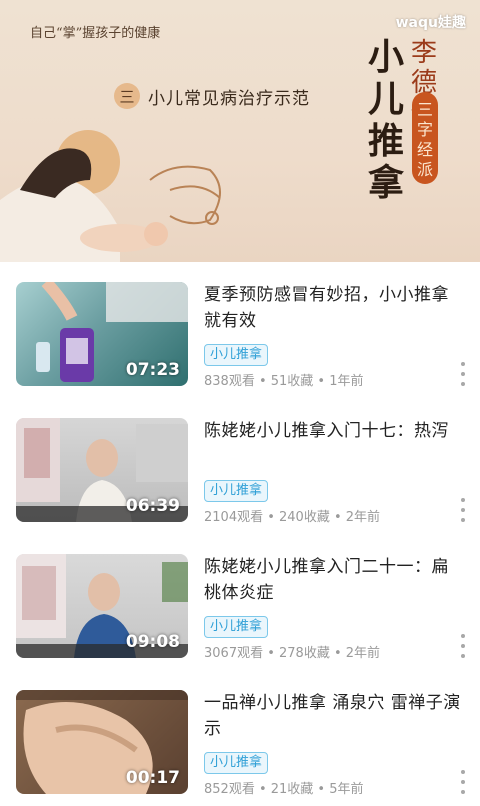 The image size is (480, 806). What do you see at coordinates (229, 98) in the screenshot?
I see `banner-subtitle: 小儿常见病治疗示范` at bounding box center [229, 98].